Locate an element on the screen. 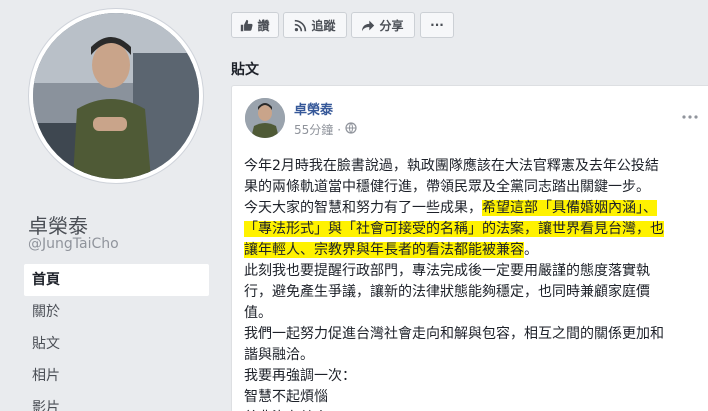 This screenshot has width=708, height=411. post-text: 我們一起努力促進台灣社會走向和解與包容，相互之間的關係更加和 is located at coordinates (454, 334).